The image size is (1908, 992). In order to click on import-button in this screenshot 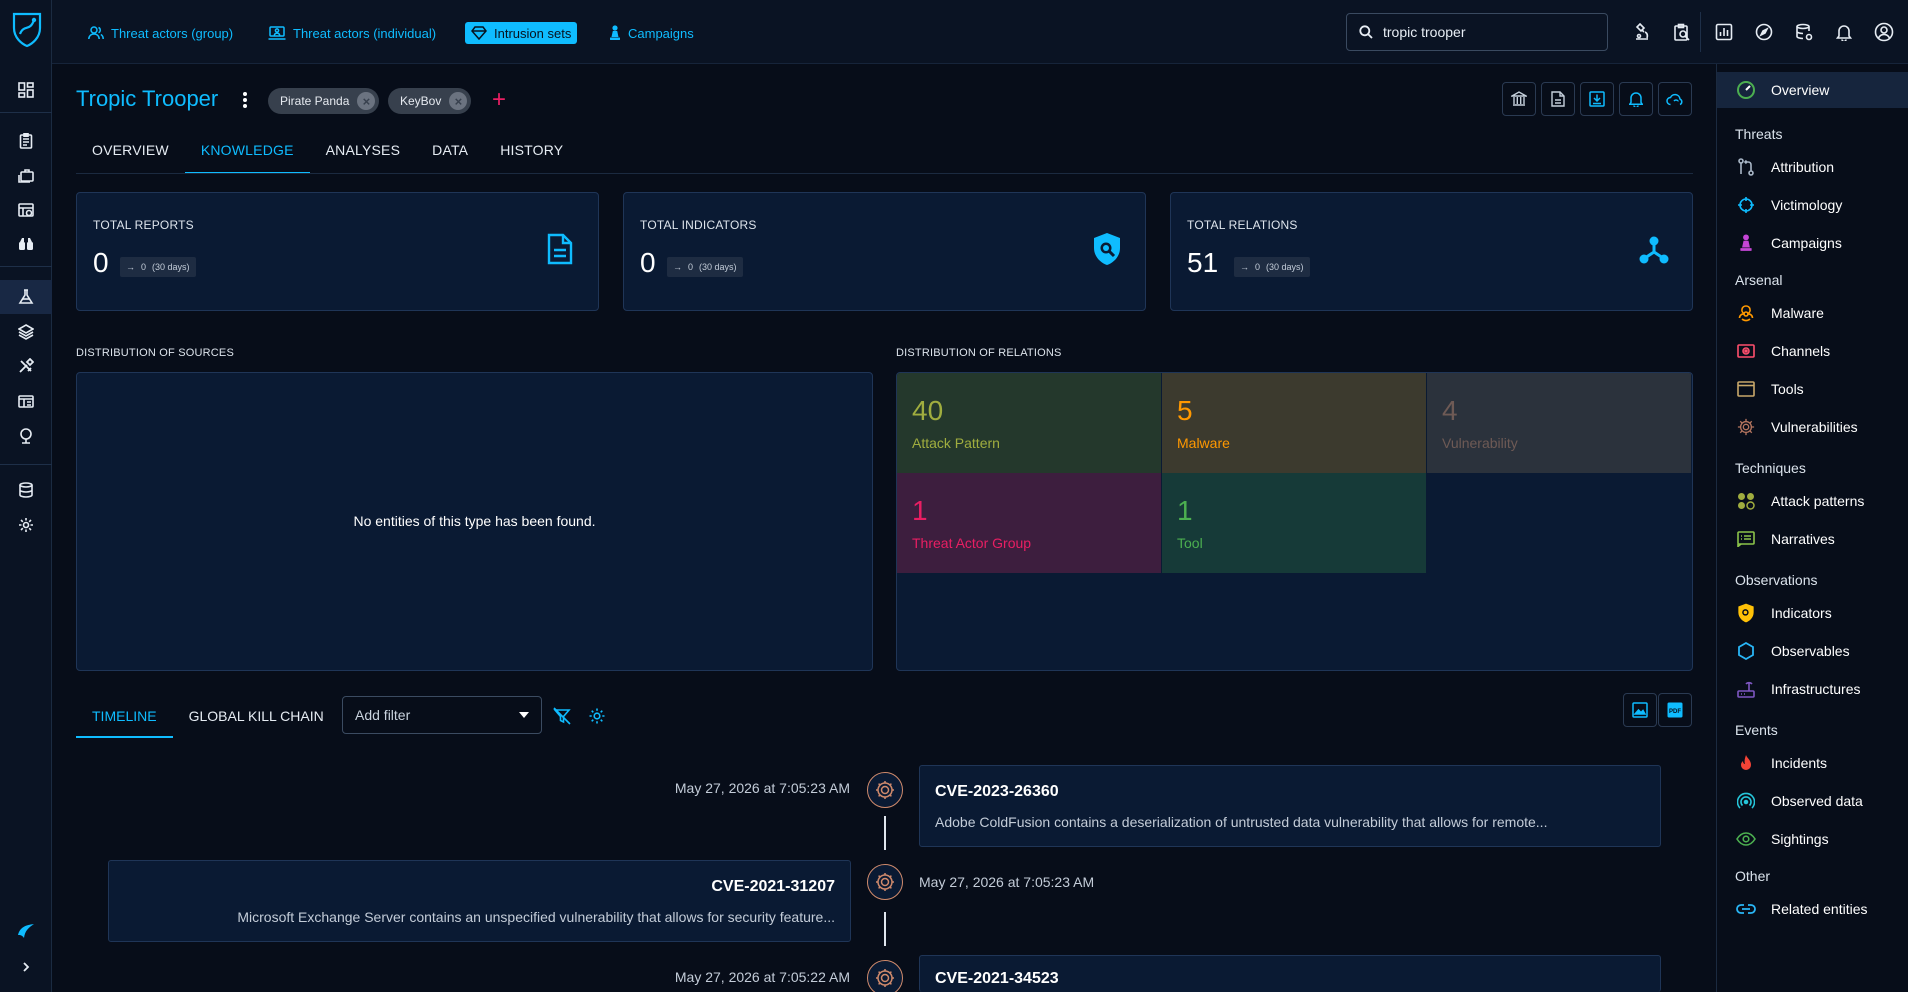, I will do `click(1597, 99)`.